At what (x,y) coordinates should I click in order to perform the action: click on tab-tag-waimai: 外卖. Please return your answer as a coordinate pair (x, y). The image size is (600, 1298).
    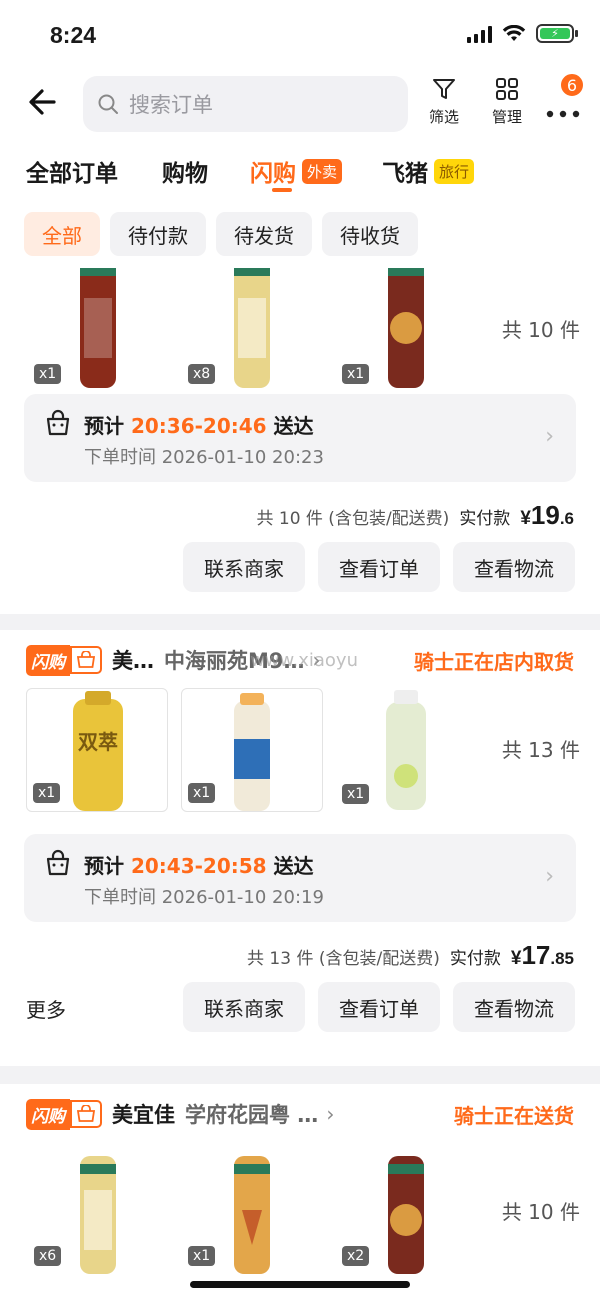
    Looking at the image, I should click on (322, 171).